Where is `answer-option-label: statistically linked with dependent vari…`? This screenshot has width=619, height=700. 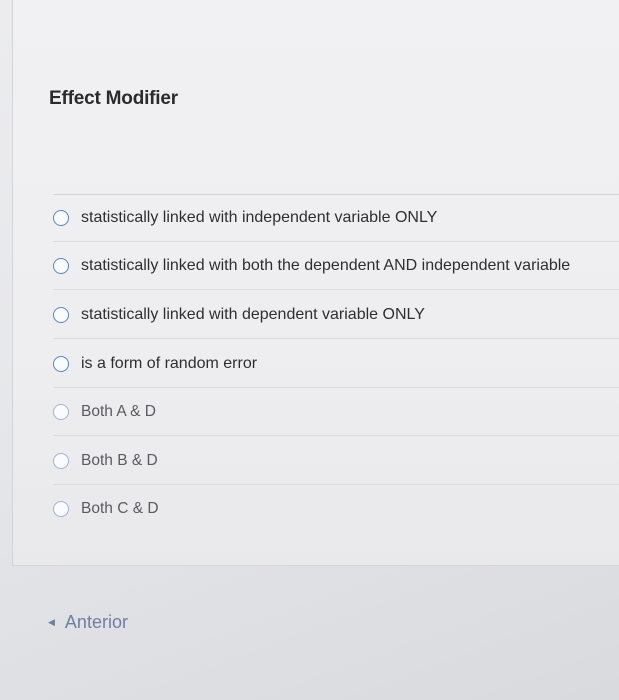
answer-option-label: statistically linked with dependent vari… is located at coordinates (253, 314).